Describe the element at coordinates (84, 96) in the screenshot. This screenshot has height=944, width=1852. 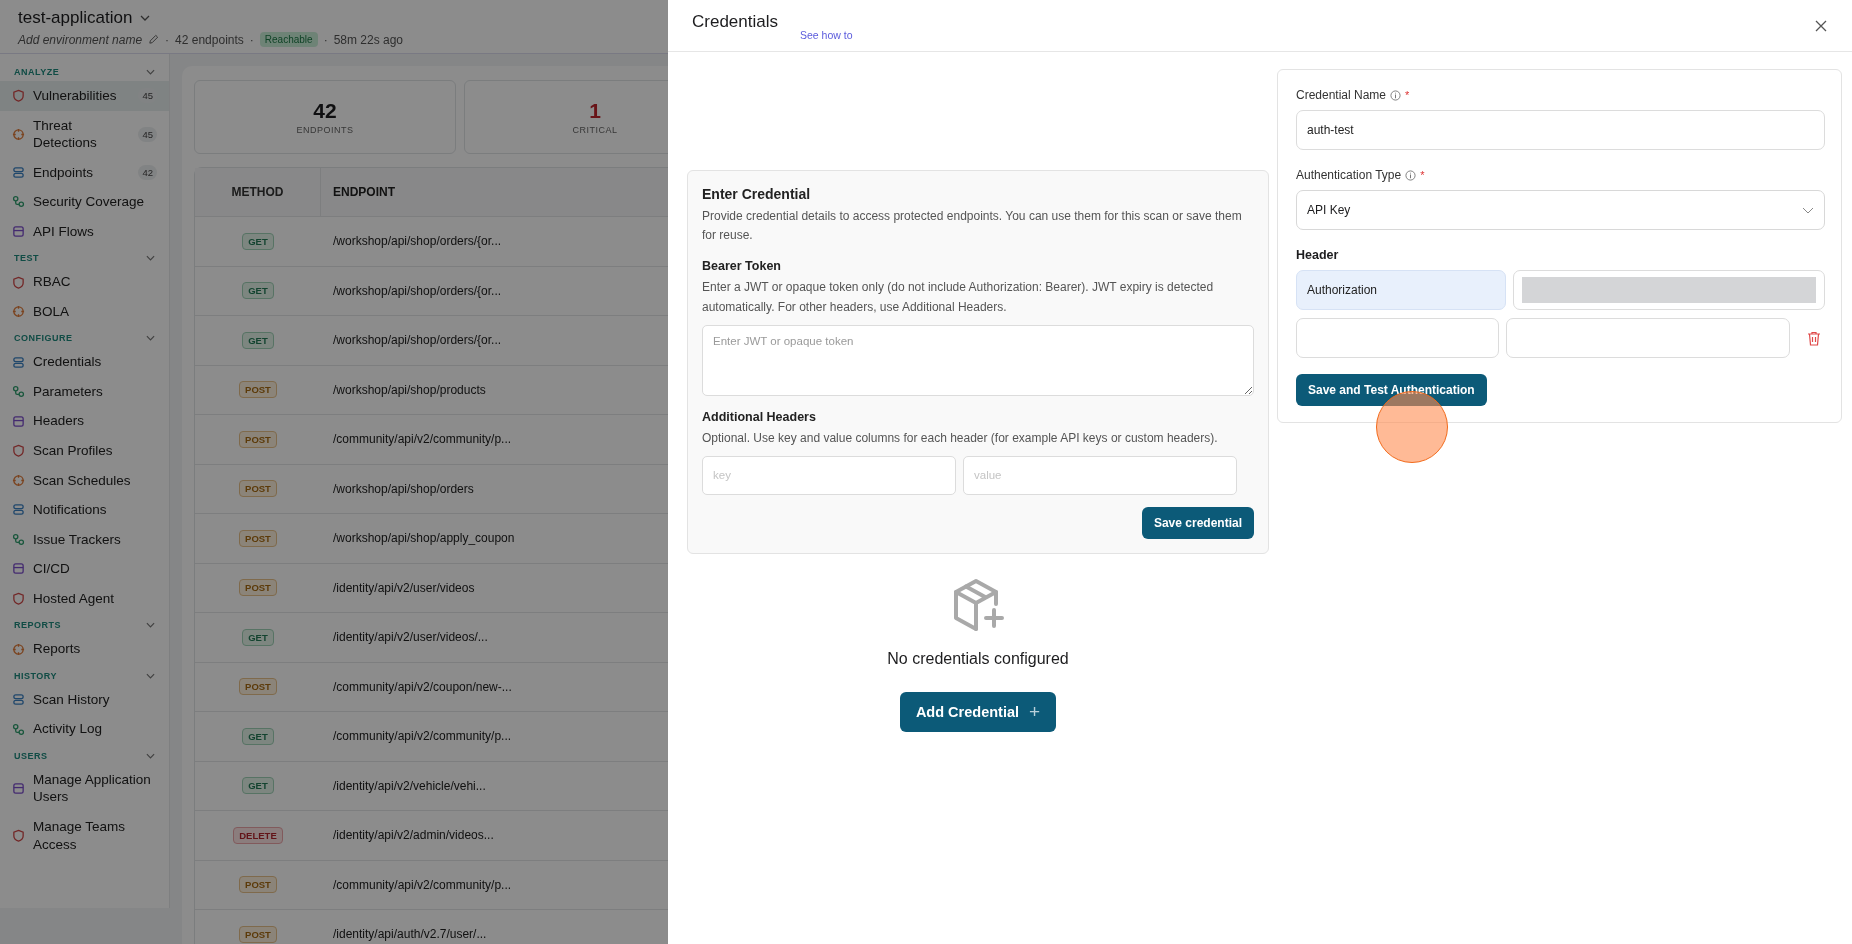
I see `sidebar-item: Vulnerabilities 45` at that location.